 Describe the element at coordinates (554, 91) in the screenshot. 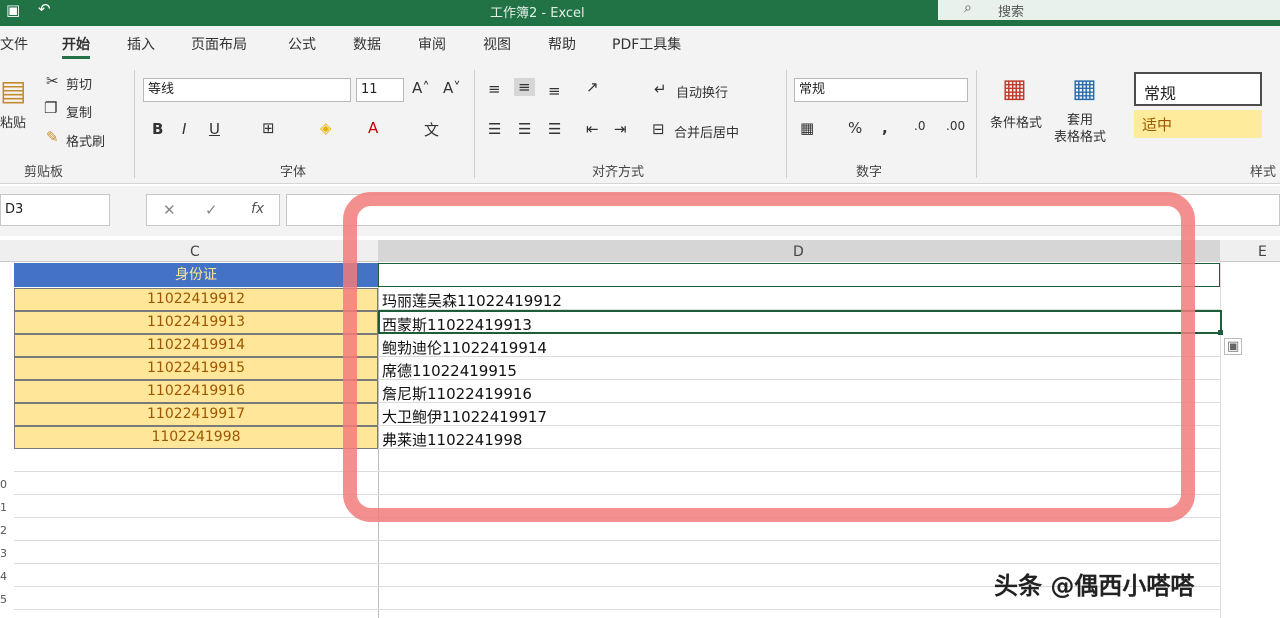

I see `align-bottom-icon: ≡` at that location.